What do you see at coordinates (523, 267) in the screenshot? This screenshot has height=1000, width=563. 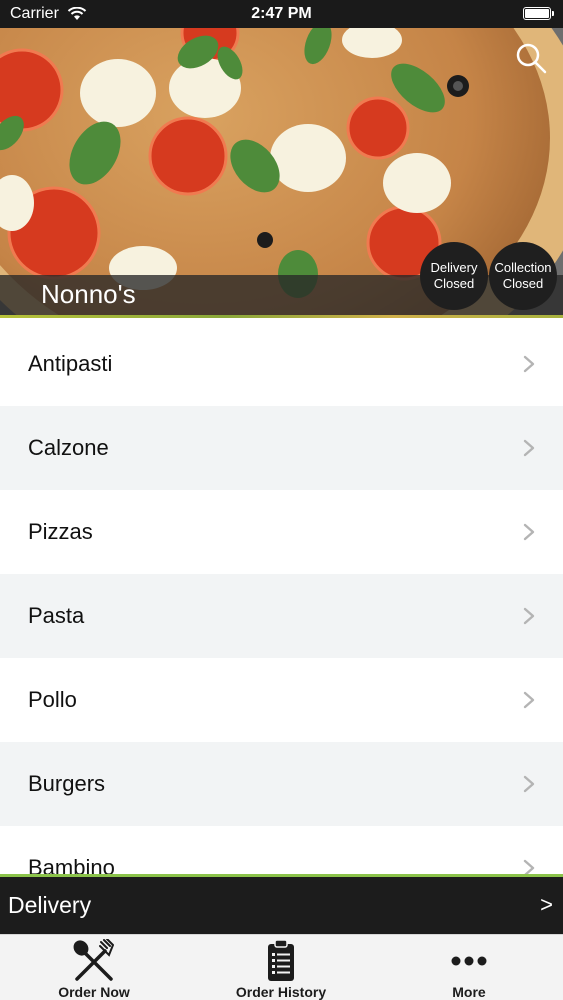 I see `collection-status-line1: Collection` at bounding box center [523, 267].